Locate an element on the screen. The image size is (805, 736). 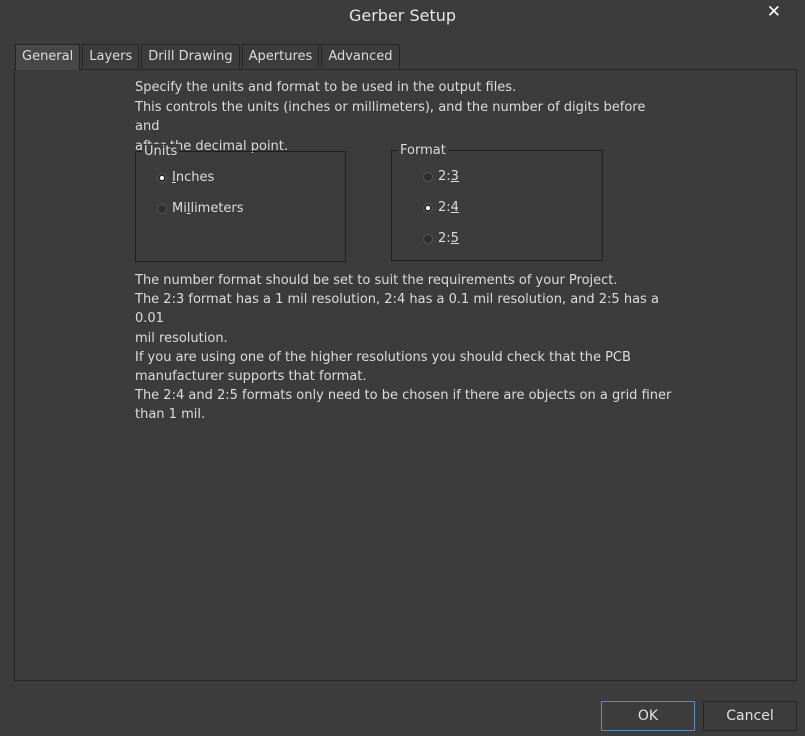
radio-format-2-4: 2:4 is located at coordinates (441, 207).